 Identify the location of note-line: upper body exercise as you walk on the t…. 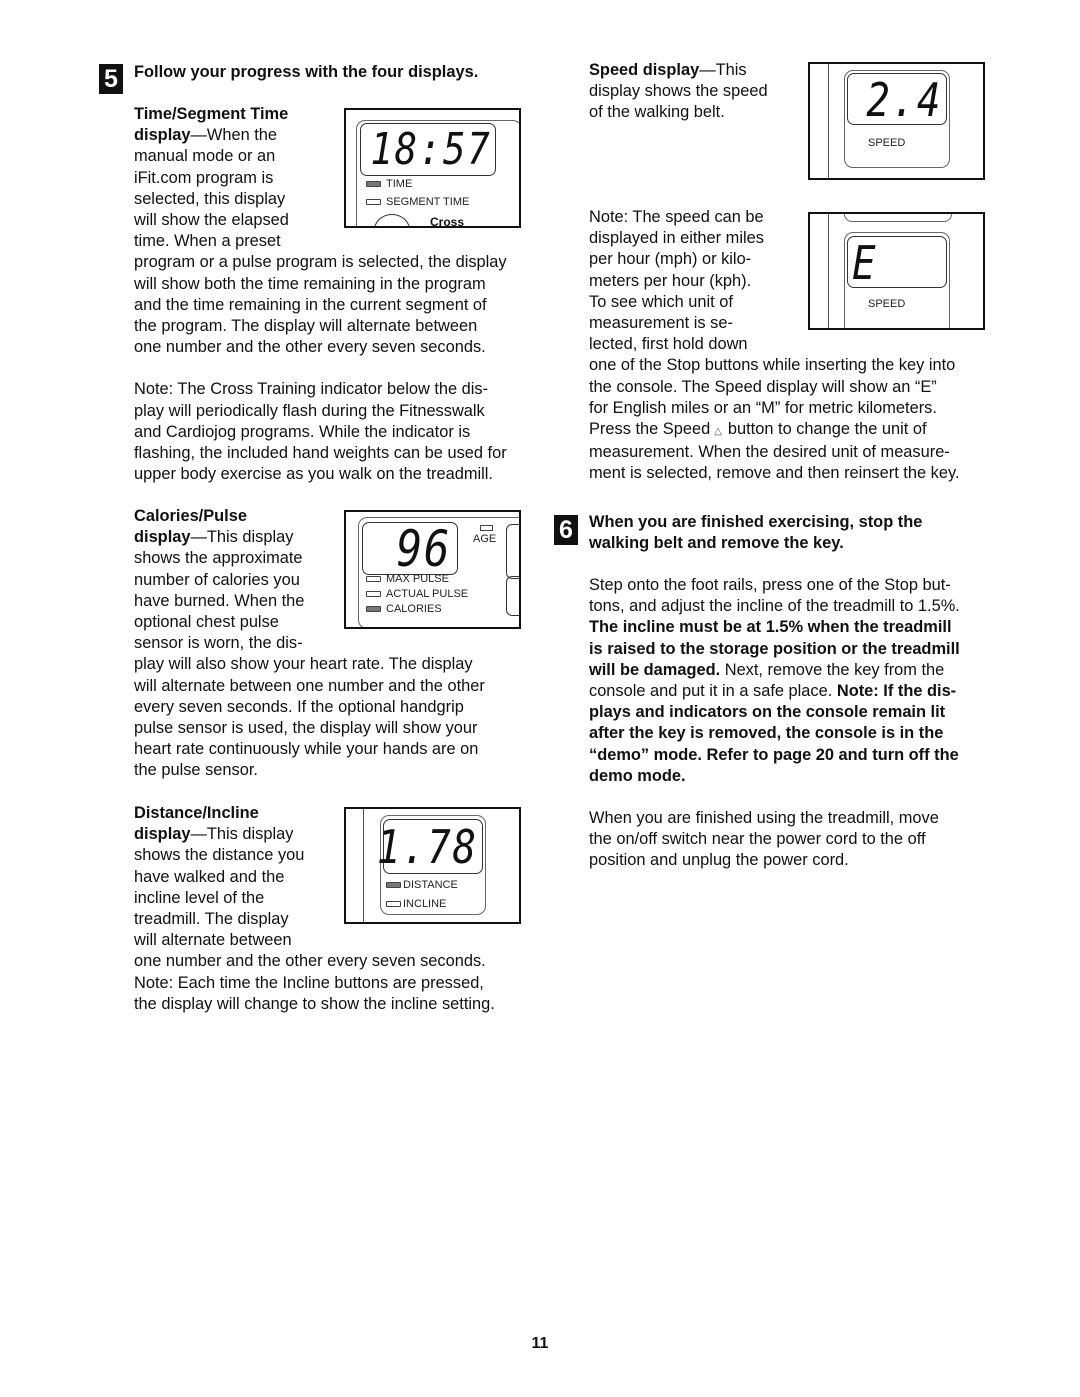
(313, 474).